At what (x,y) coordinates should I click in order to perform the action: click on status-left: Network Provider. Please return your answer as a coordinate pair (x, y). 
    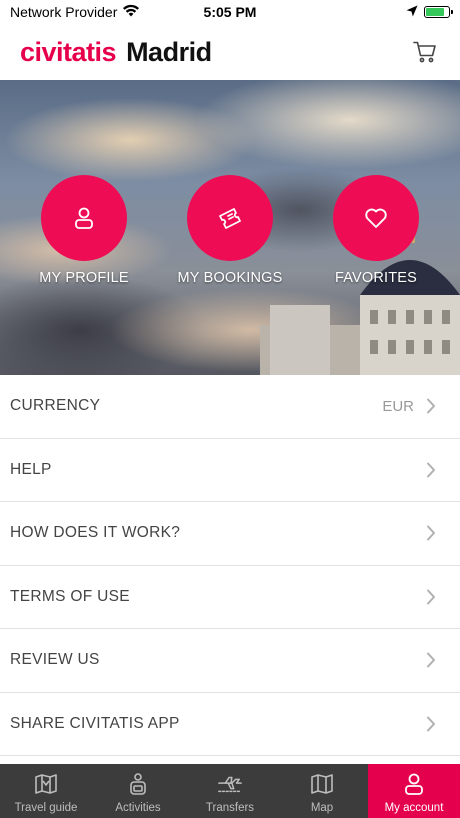
    Looking at the image, I should click on (75, 12).